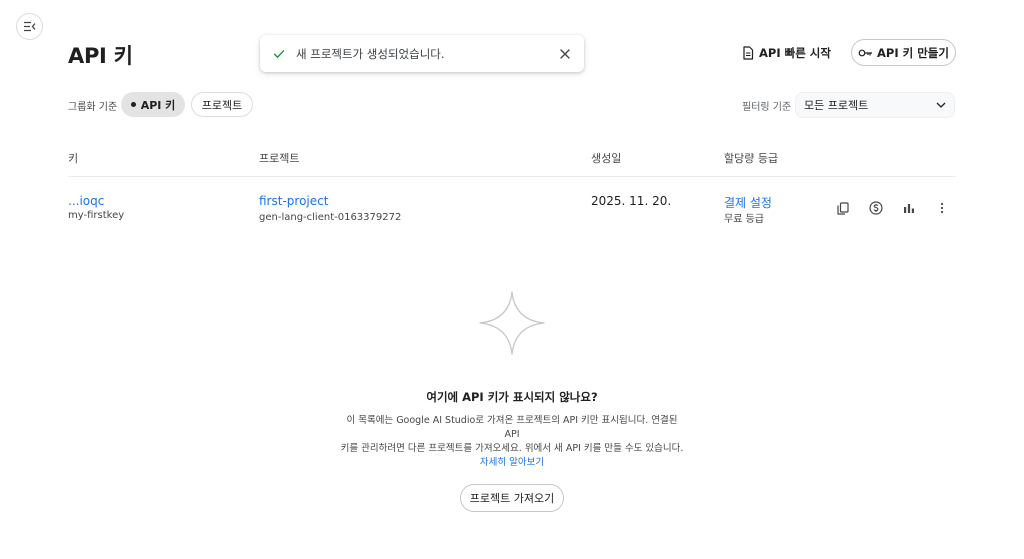 This screenshot has height=559, width=1024. I want to click on group-by-project-chip: 프로젝트, so click(222, 104).